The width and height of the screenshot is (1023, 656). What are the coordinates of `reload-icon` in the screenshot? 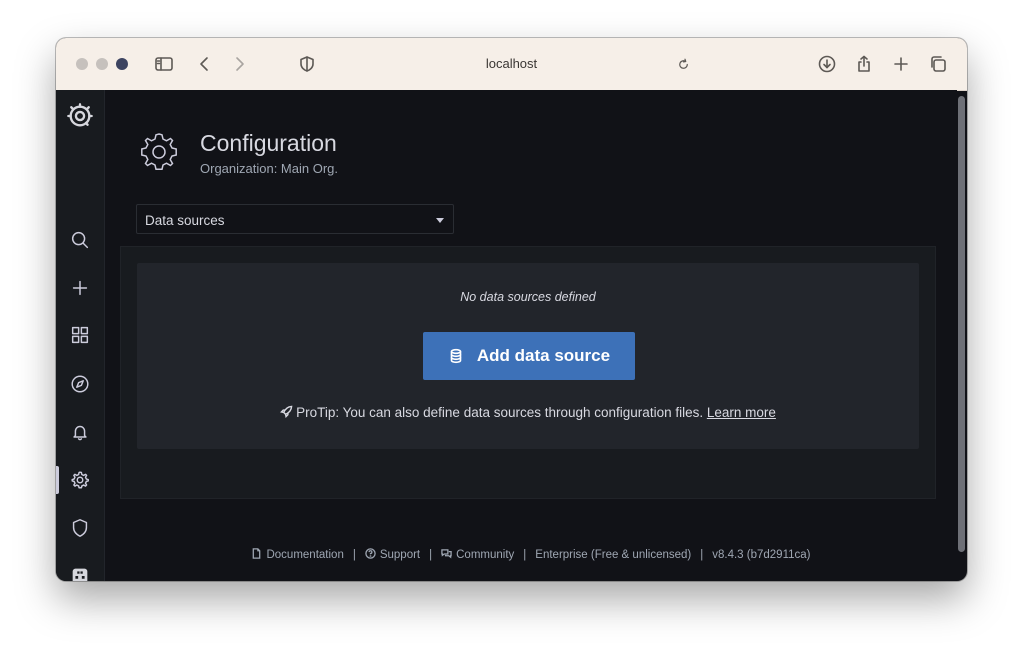 It's located at (683, 64).